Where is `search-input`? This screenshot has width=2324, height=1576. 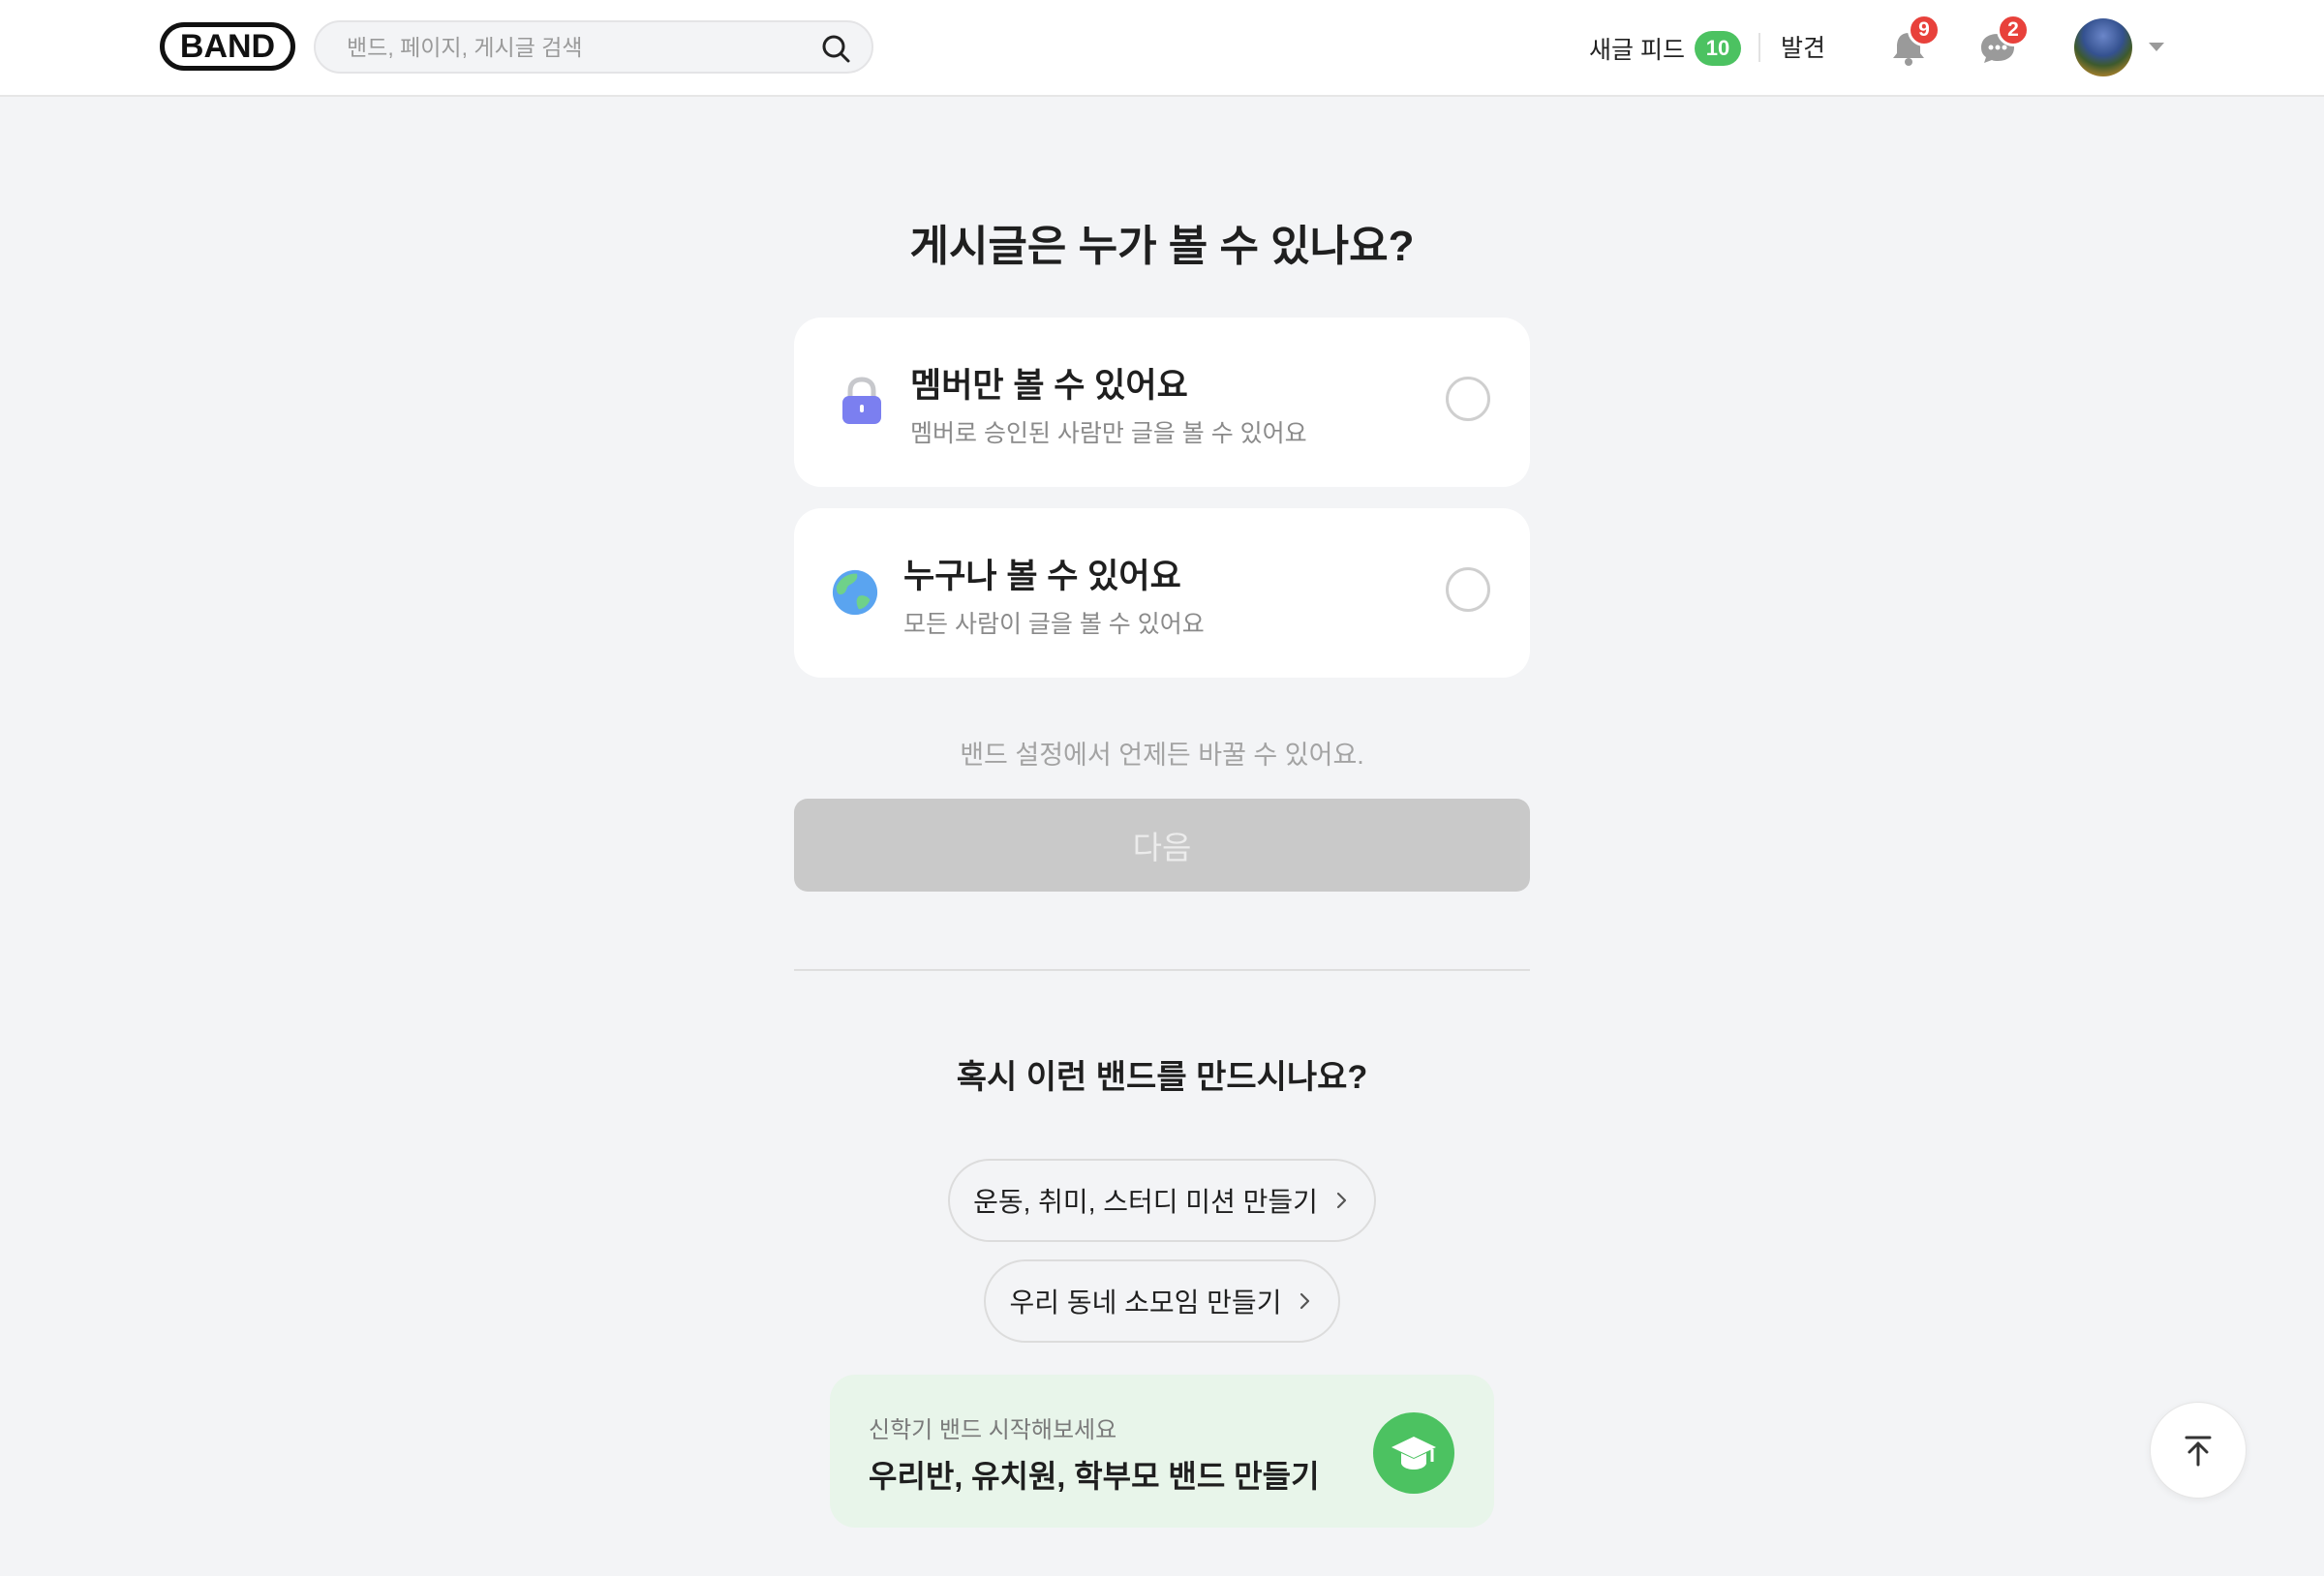
search-input is located at coordinates (569, 48).